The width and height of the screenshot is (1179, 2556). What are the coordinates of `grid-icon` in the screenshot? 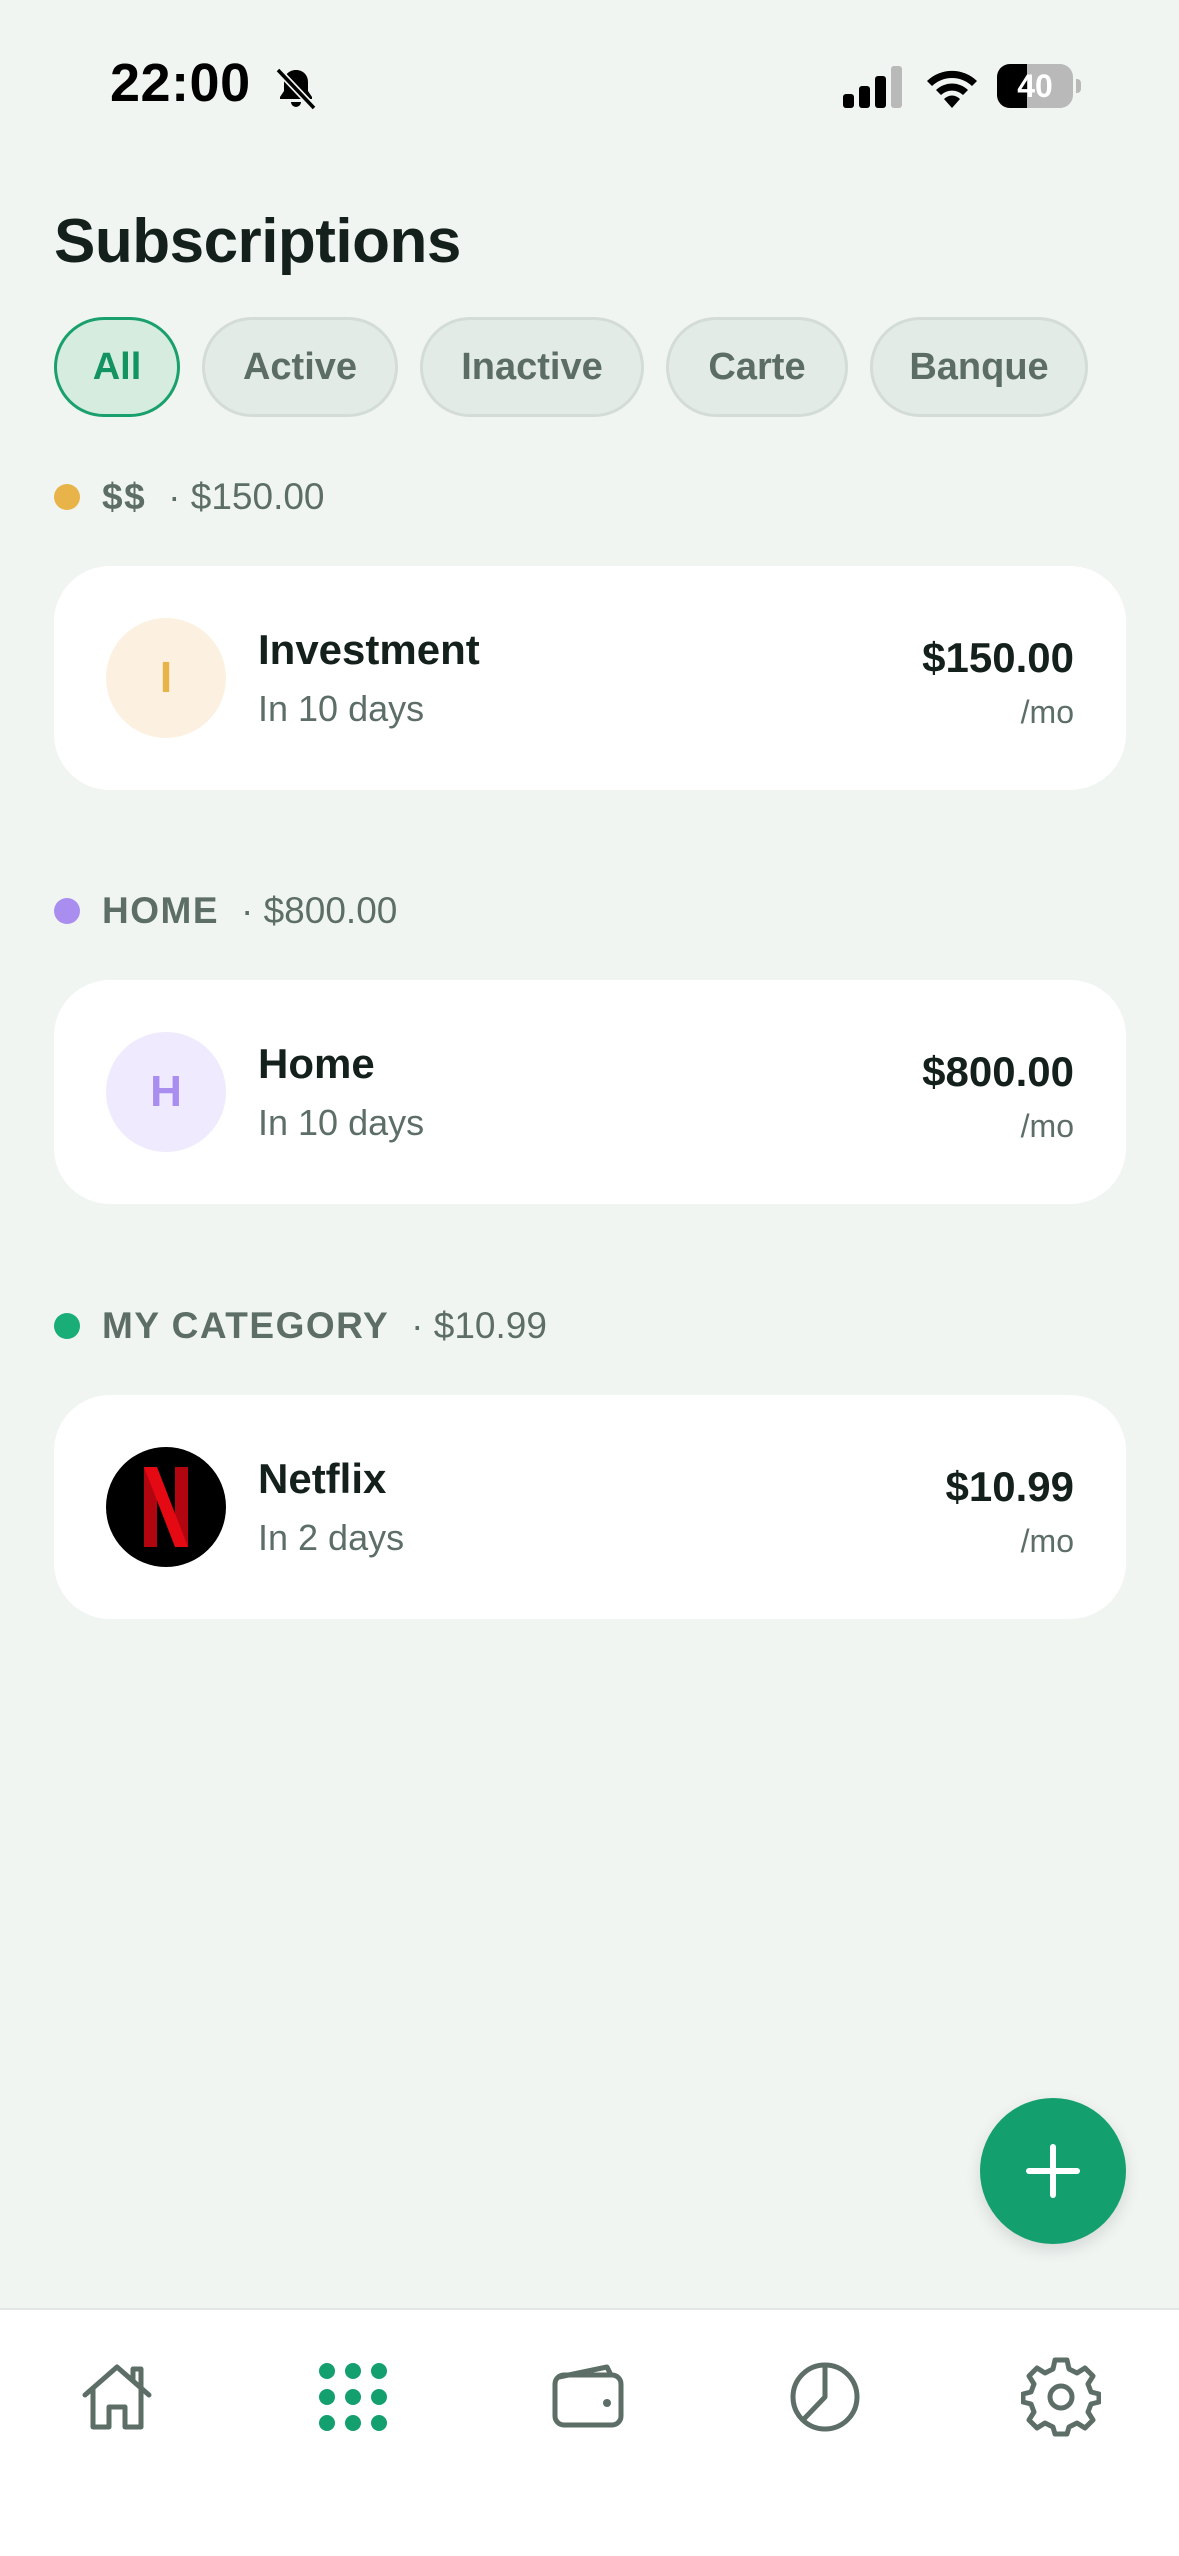 It's located at (353, 2397).